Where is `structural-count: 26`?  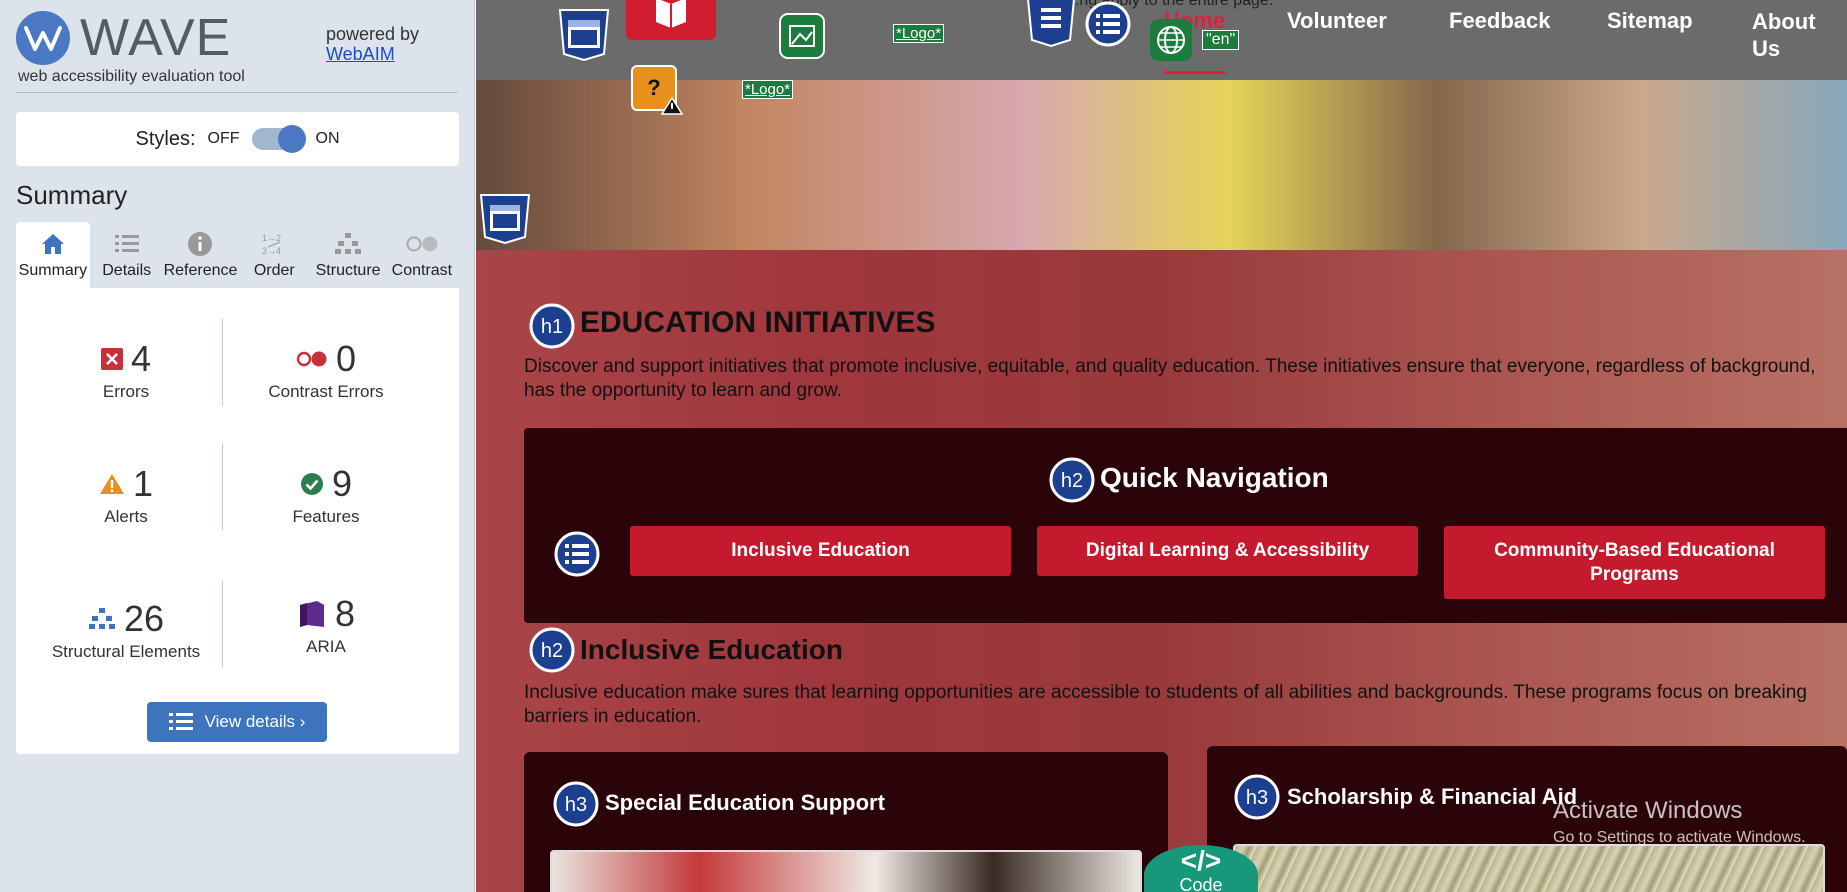
structural-count: 26 is located at coordinates (144, 618).